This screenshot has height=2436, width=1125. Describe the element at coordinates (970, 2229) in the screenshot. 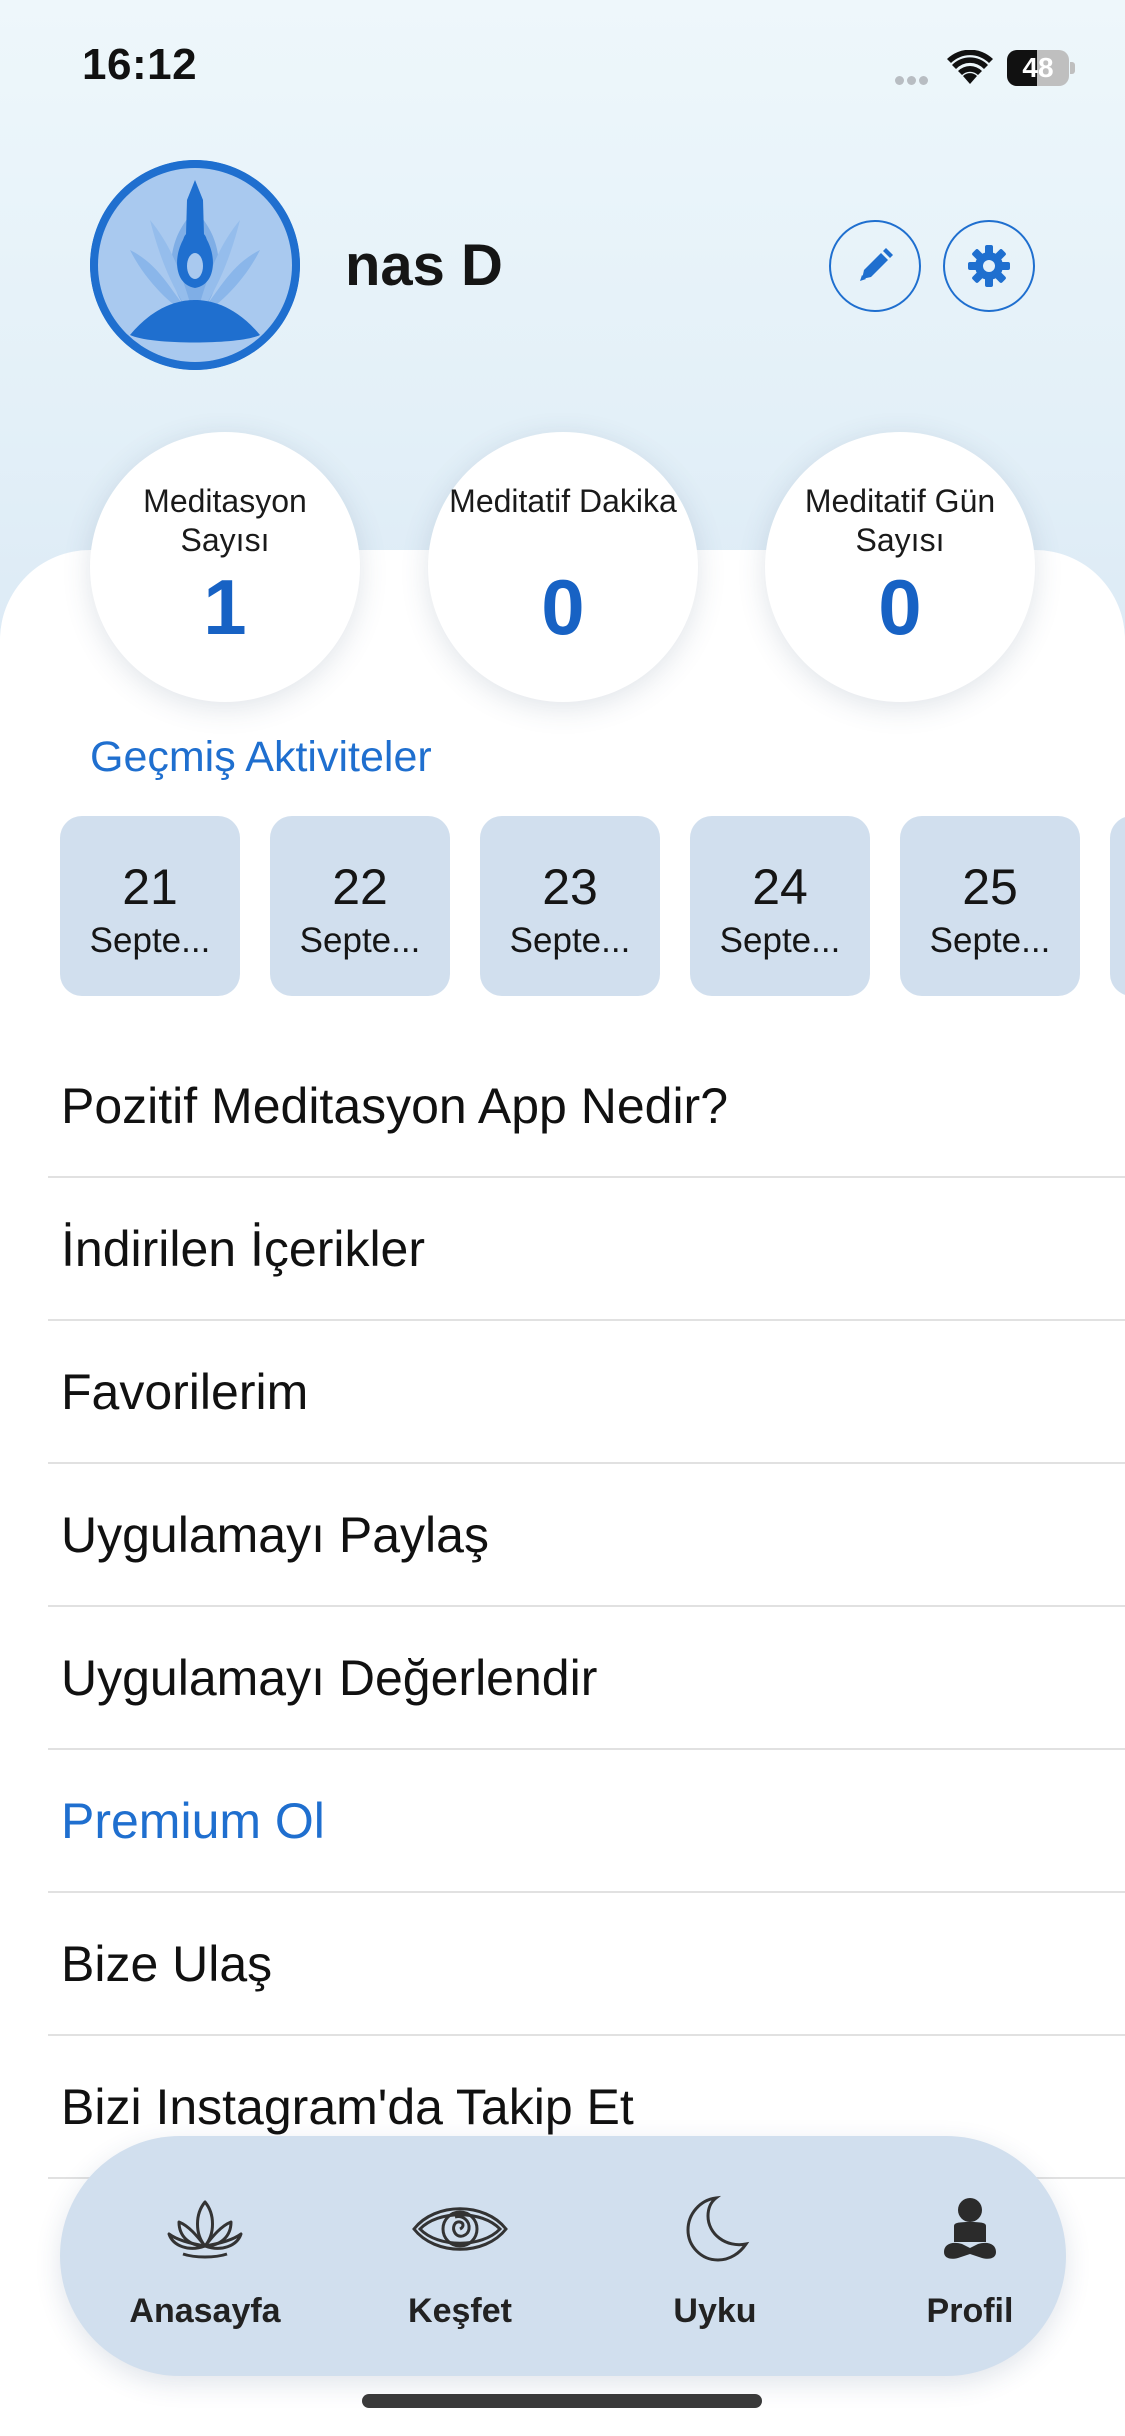

I see `meditating-person-icon` at that location.